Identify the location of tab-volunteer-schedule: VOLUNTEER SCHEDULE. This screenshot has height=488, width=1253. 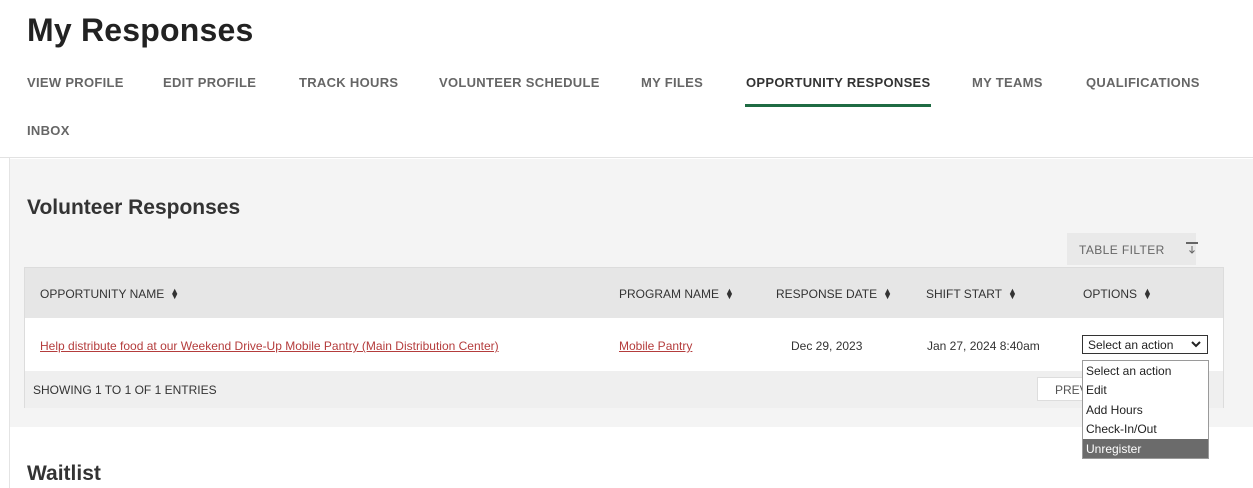
(519, 82).